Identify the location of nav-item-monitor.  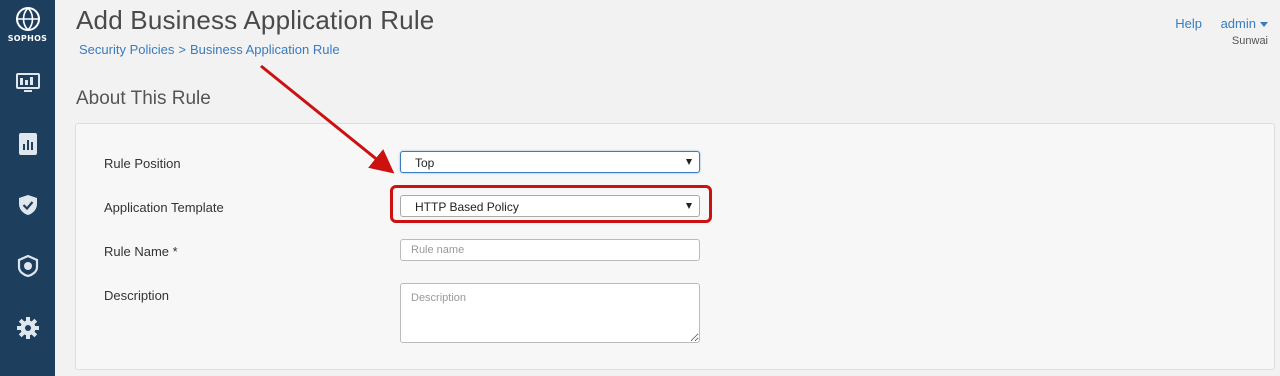
(27, 83).